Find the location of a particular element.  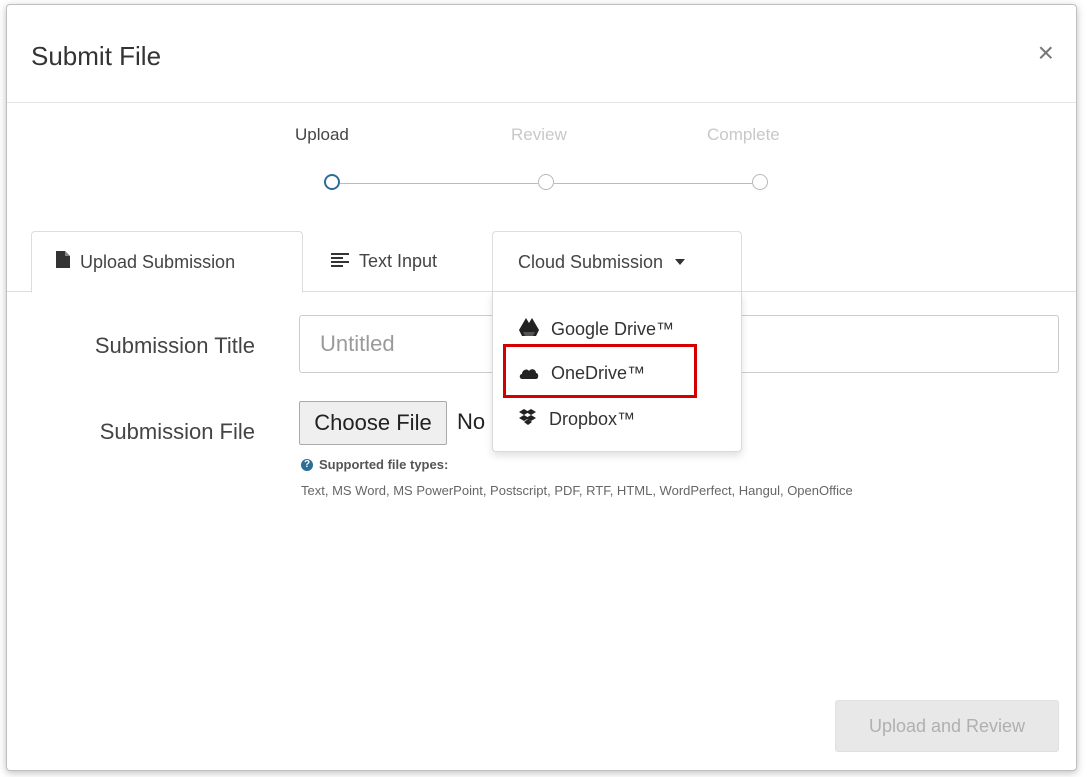

tab-upload-submission: Upload Submission is located at coordinates (167, 262).